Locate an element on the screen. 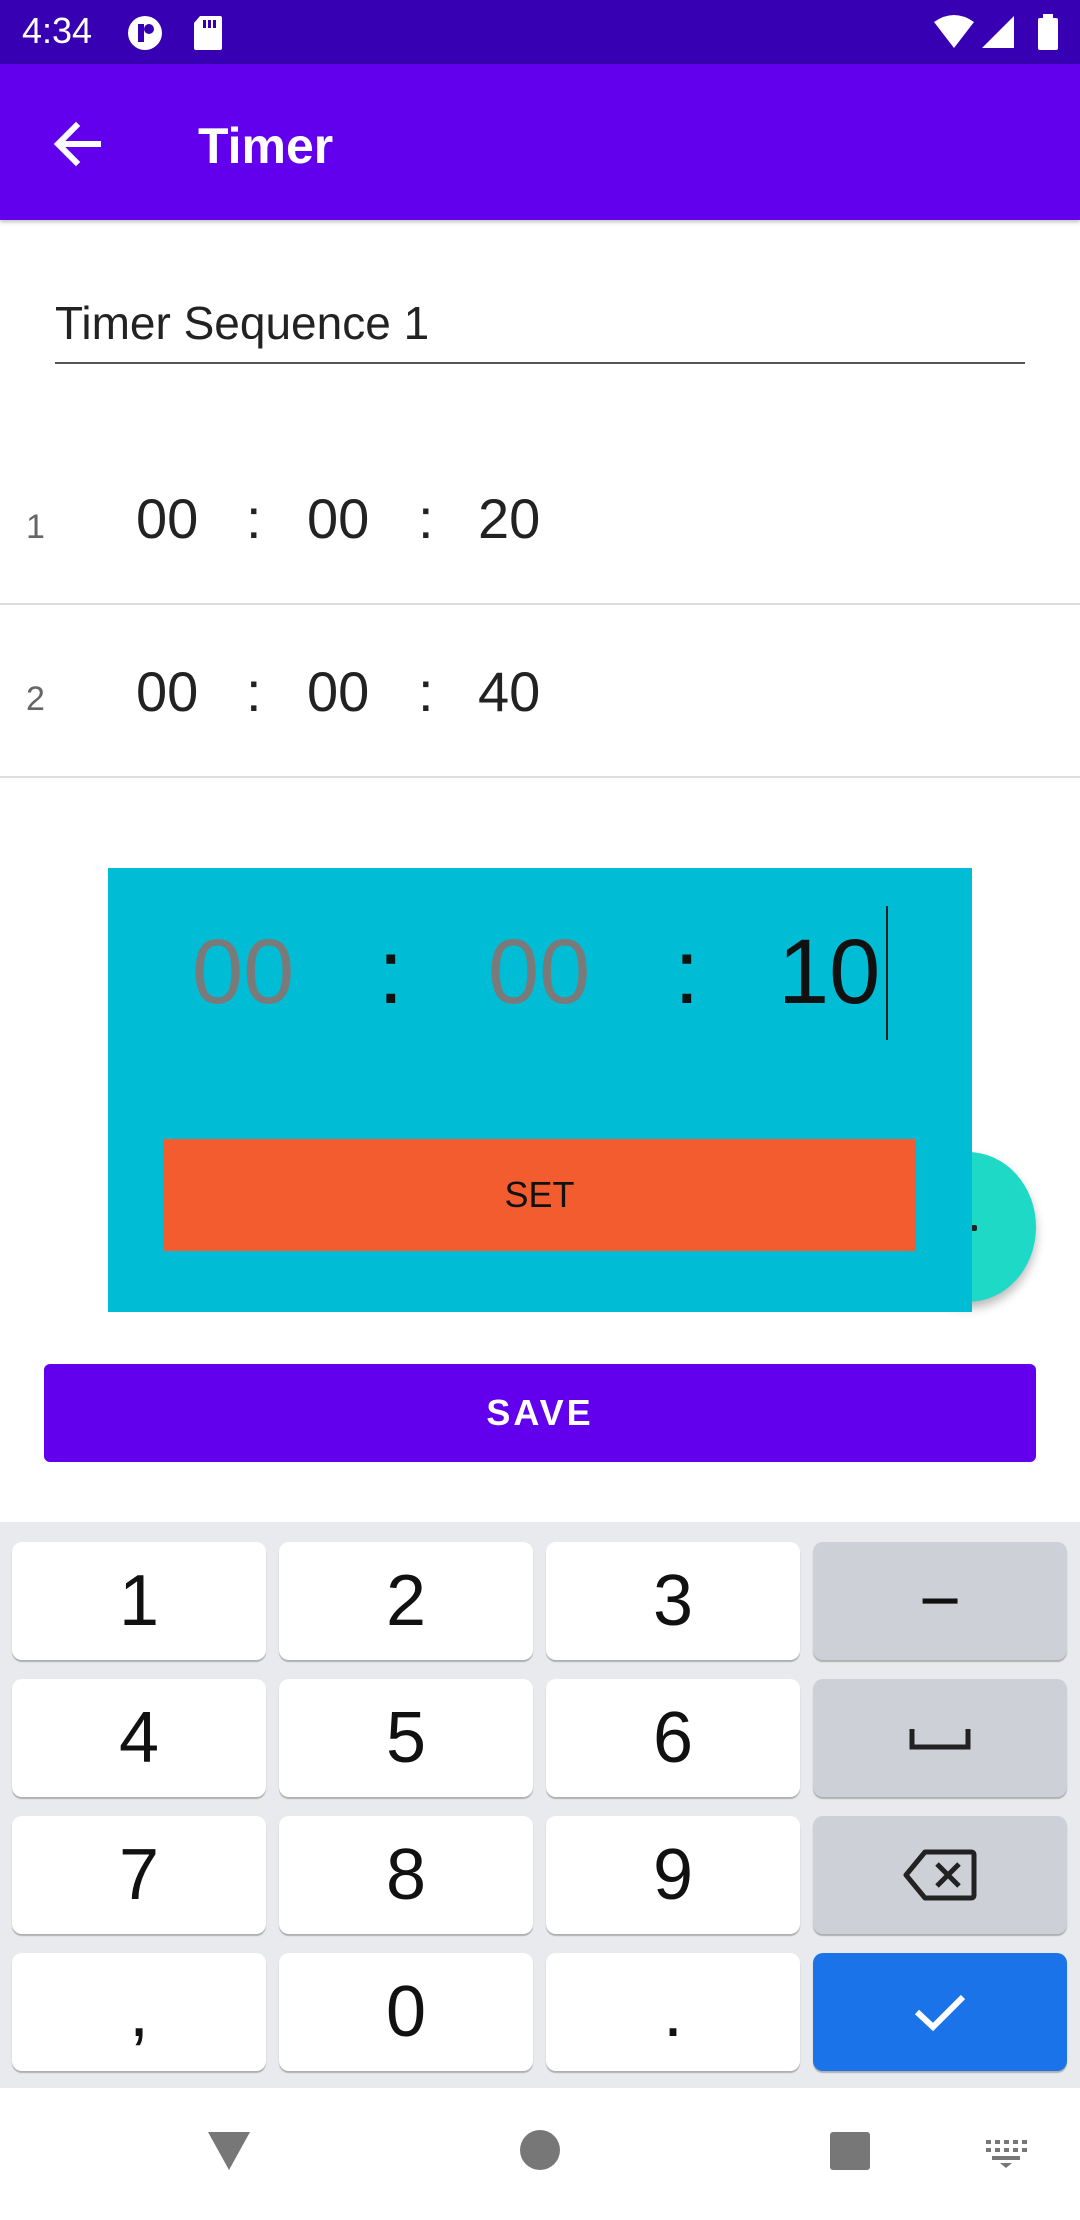  key-space is located at coordinates (940, 1738).